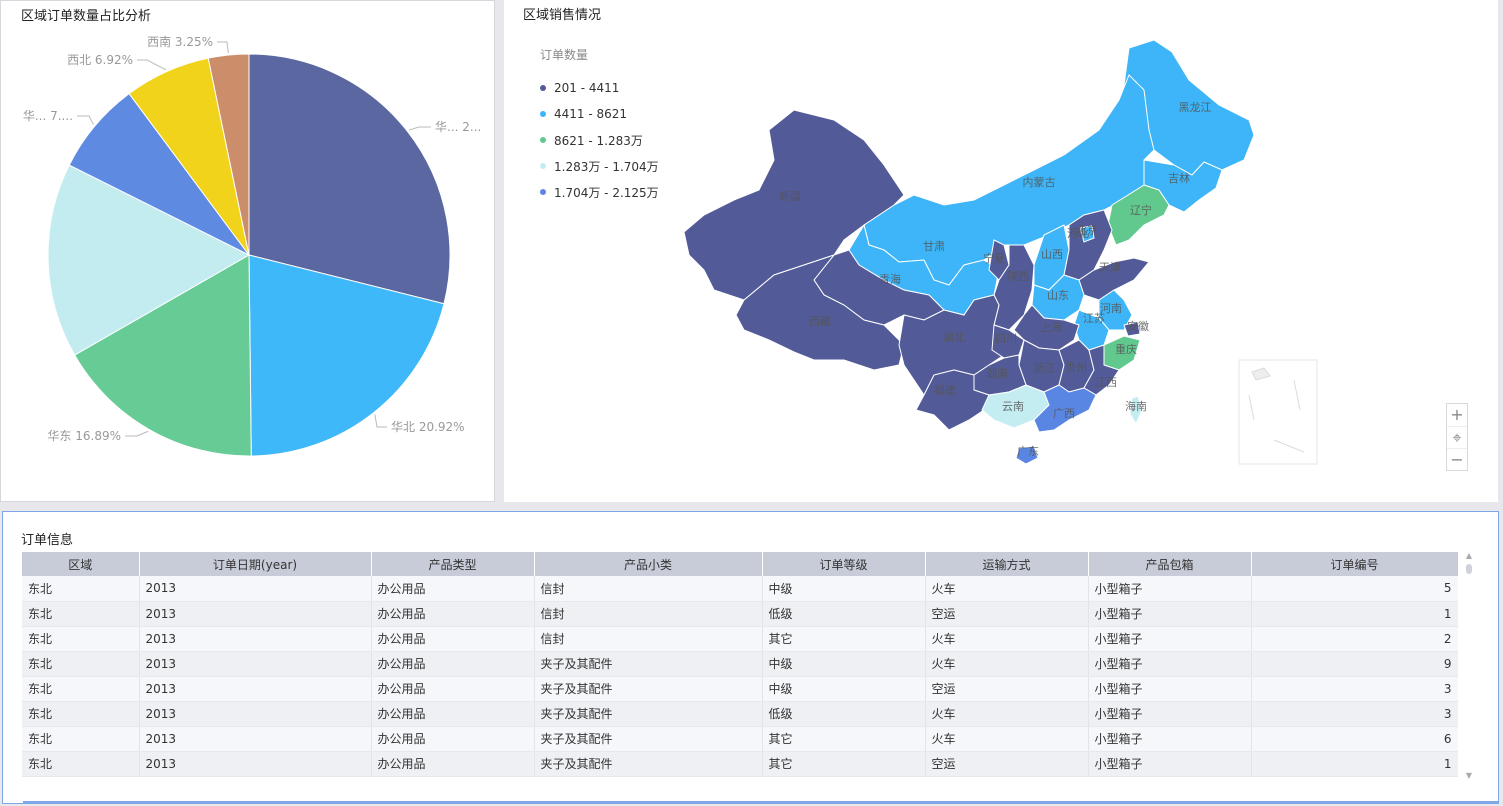 The height and width of the screenshot is (806, 1503). Describe the element at coordinates (1006, 338) in the screenshot. I see `province-label-21: 四川` at that location.